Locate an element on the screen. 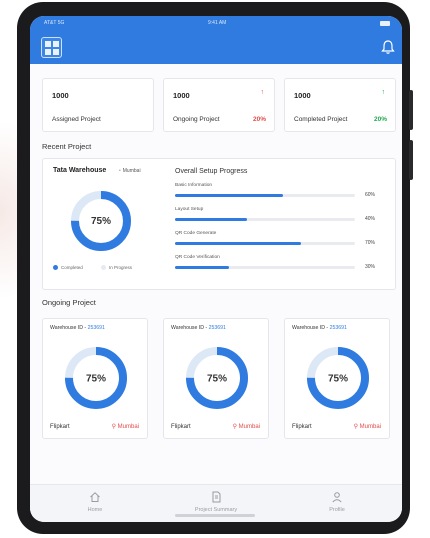 The width and height of the screenshot is (430, 538). stat-label: Ongoing Project is located at coordinates (196, 119).